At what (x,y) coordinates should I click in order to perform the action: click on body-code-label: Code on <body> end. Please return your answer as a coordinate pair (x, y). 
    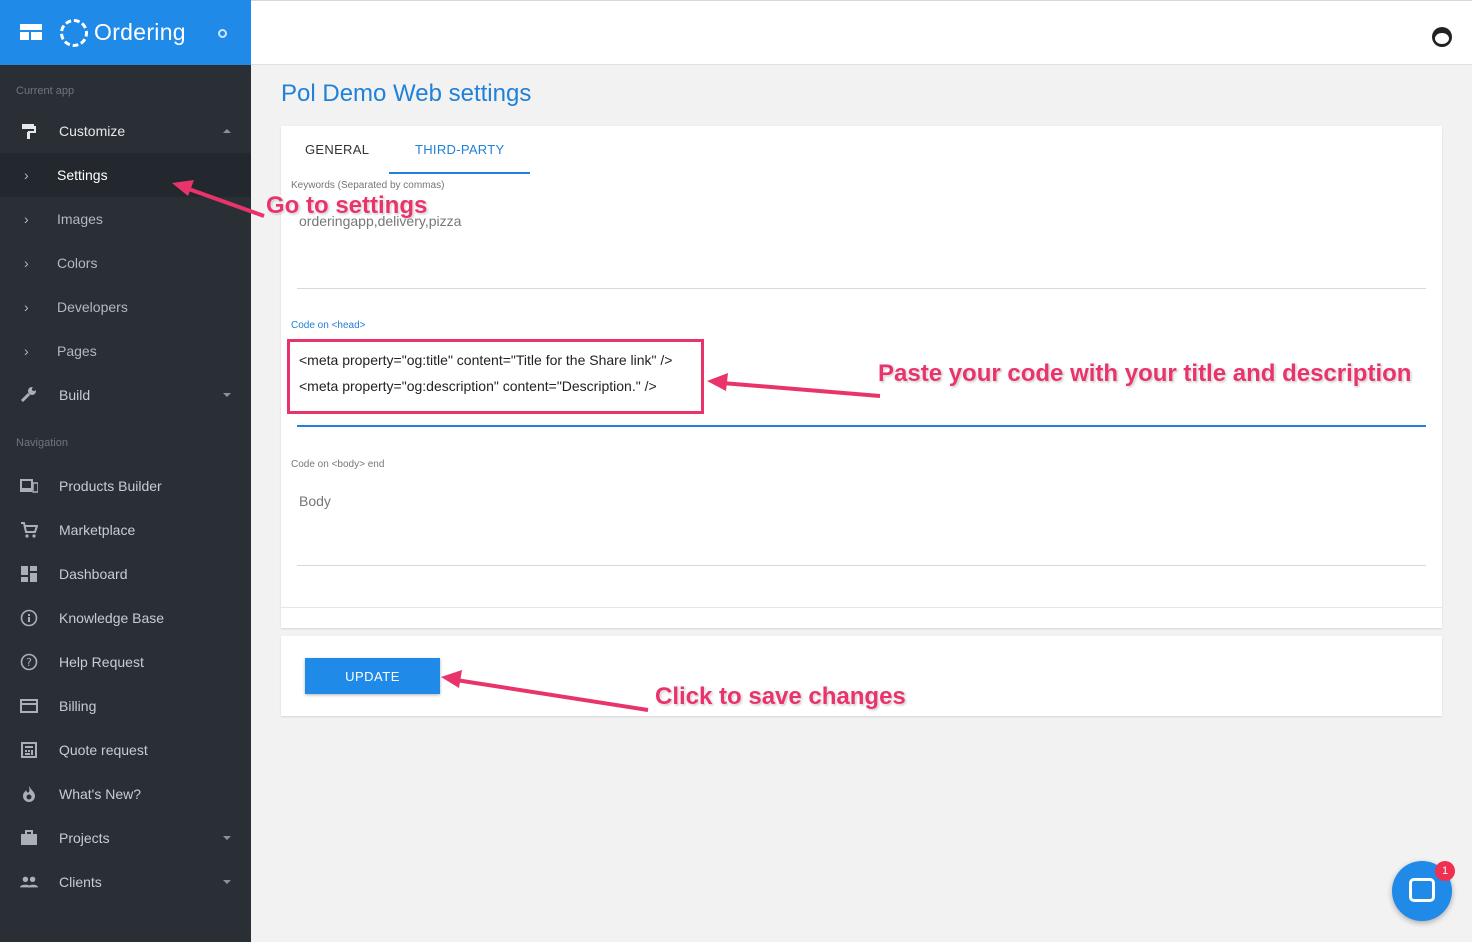
    Looking at the image, I should click on (338, 464).